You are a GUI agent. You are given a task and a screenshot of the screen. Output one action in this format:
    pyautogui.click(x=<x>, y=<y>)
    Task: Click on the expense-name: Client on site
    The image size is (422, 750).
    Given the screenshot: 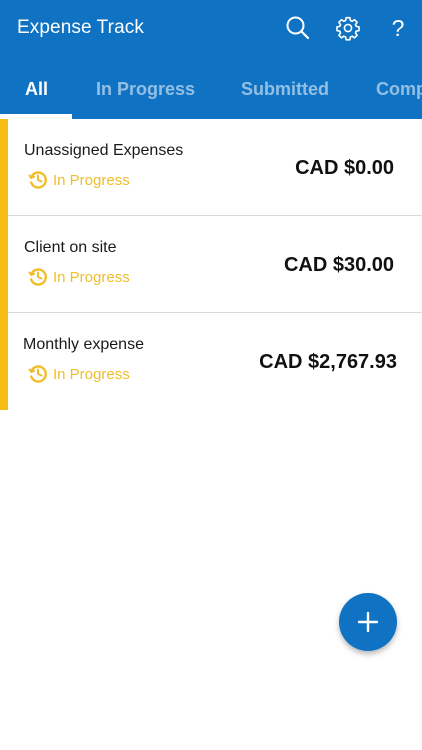 What is the action you would take?
    pyautogui.click(x=70, y=247)
    